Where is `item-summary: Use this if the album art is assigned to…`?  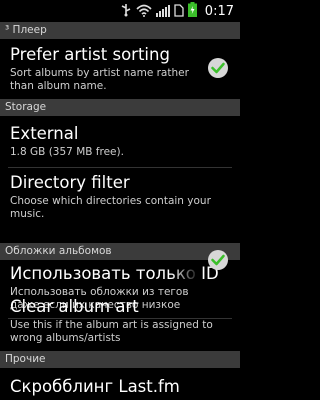 item-summary: Use this if the album art is assigned to… is located at coordinates (111, 331).